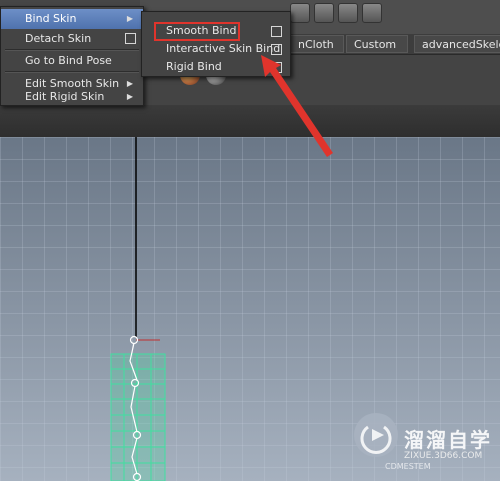  I want to click on menu-item-detach-skin: Detach Skin, so click(72, 39).